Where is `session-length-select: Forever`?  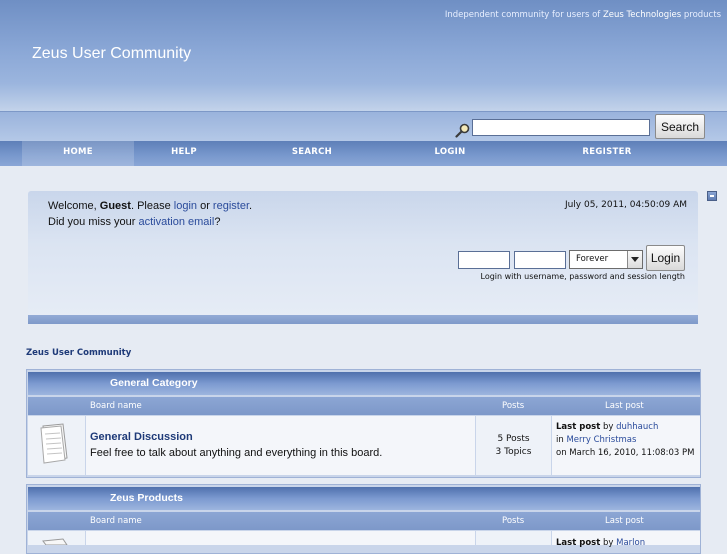
session-length-select: Forever is located at coordinates (606, 259).